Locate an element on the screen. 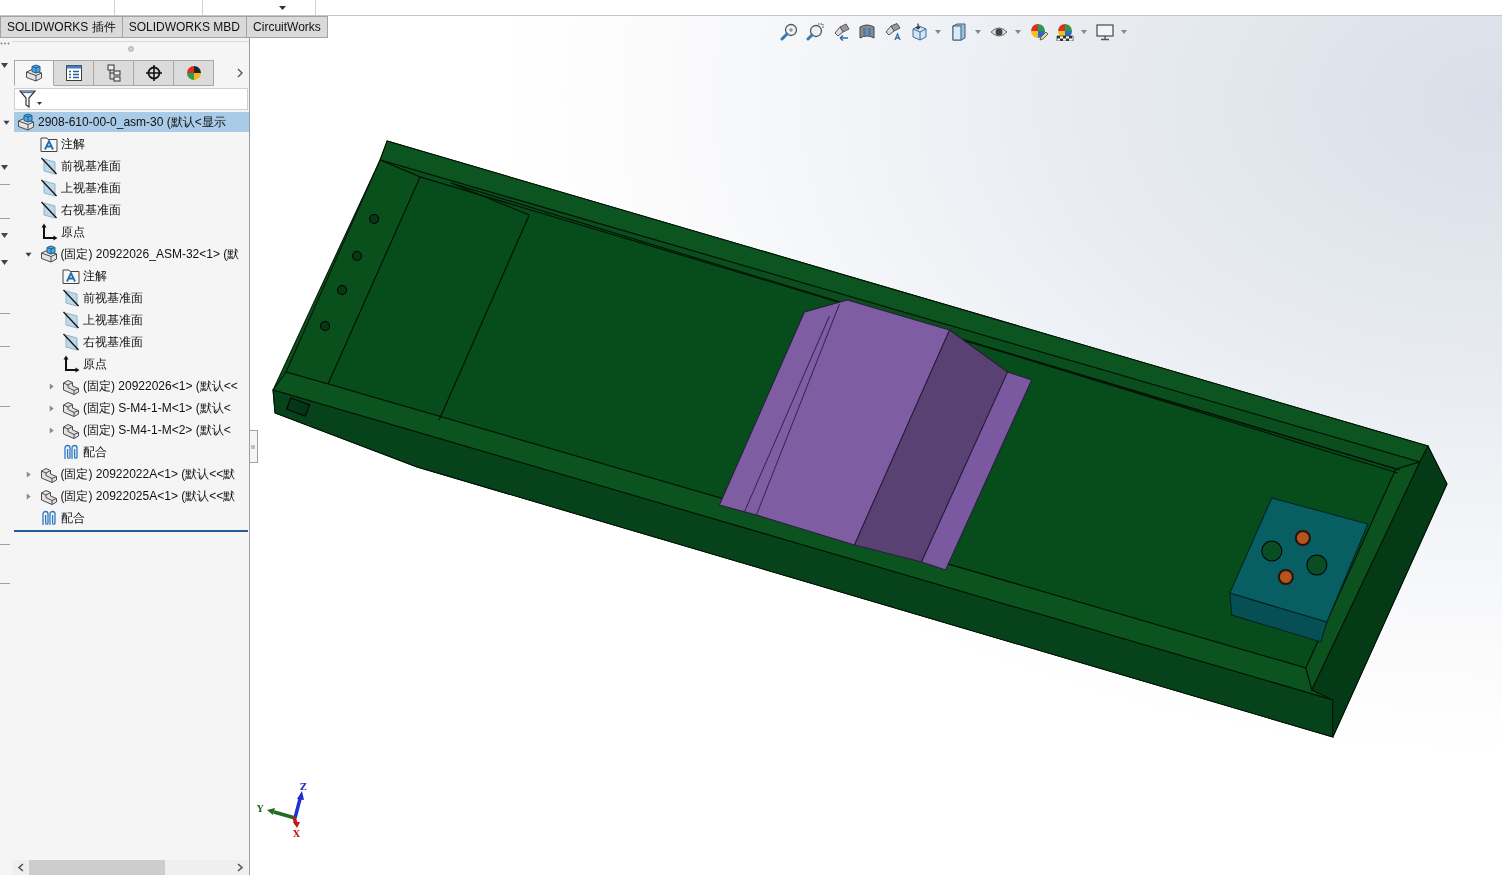 The height and width of the screenshot is (875, 1502). tree-item: (固定) 20922025A<1> (默认<<默 is located at coordinates (137, 496).